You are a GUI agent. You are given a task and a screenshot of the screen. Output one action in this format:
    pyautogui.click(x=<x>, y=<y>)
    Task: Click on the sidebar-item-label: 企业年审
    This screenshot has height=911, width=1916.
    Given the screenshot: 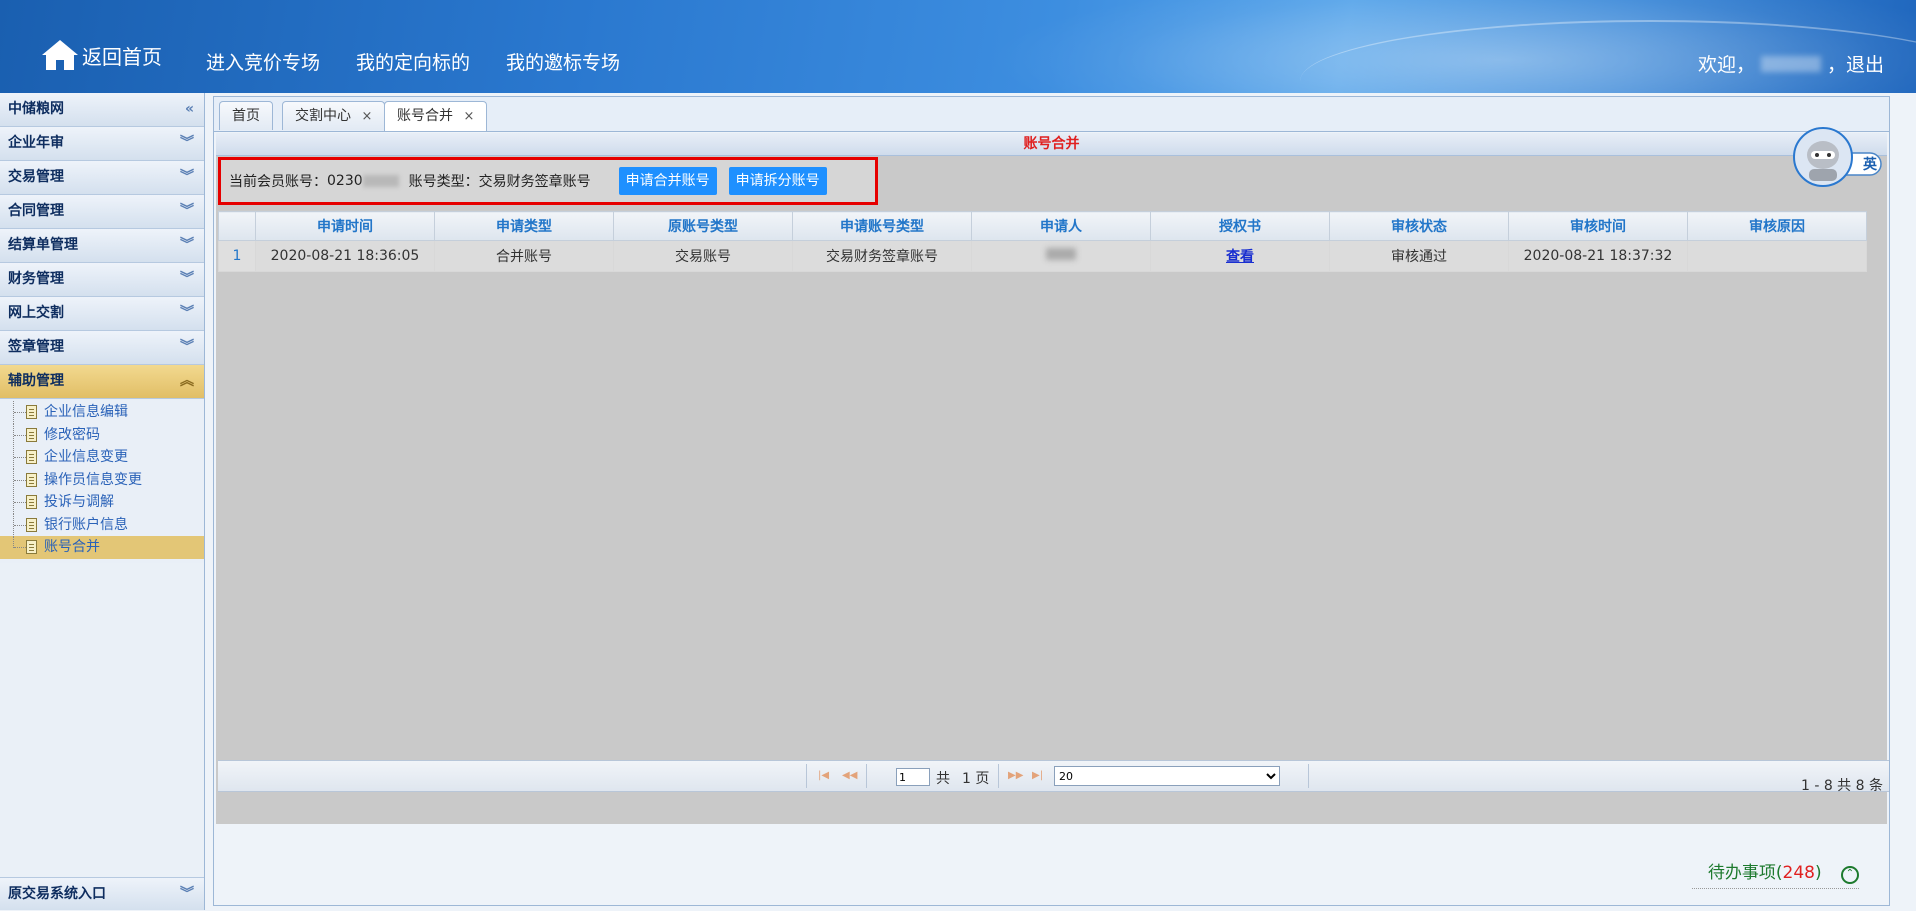 What is the action you would take?
    pyautogui.click(x=36, y=143)
    